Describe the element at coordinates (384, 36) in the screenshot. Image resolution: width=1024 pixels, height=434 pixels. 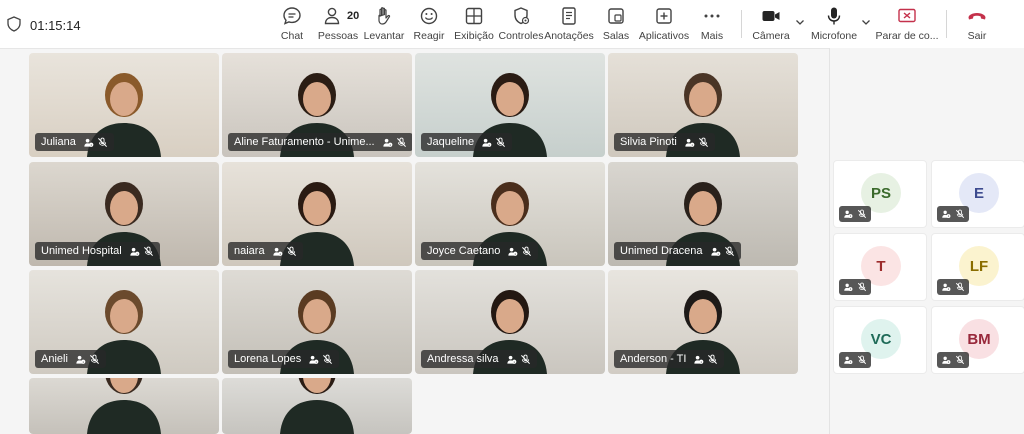
I see `raise-hand-label: Levantar` at that location.